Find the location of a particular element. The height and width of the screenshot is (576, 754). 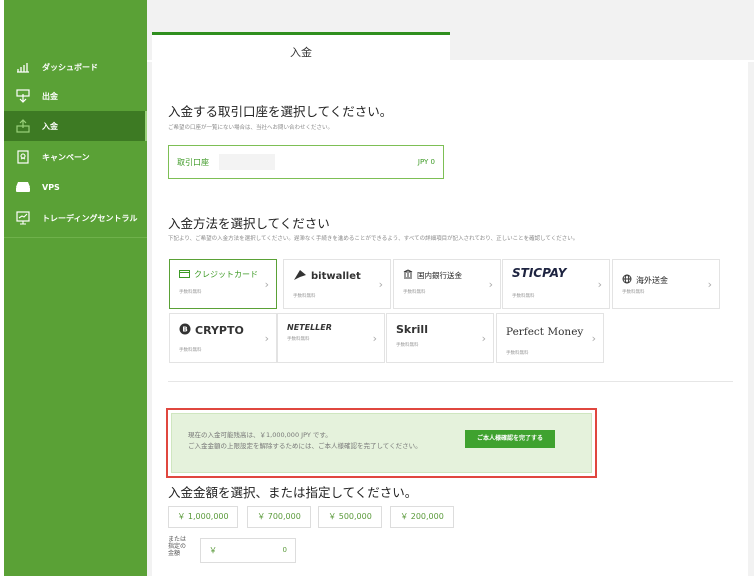

tab-deposit: 入金 is located at coordinates (301, 47).